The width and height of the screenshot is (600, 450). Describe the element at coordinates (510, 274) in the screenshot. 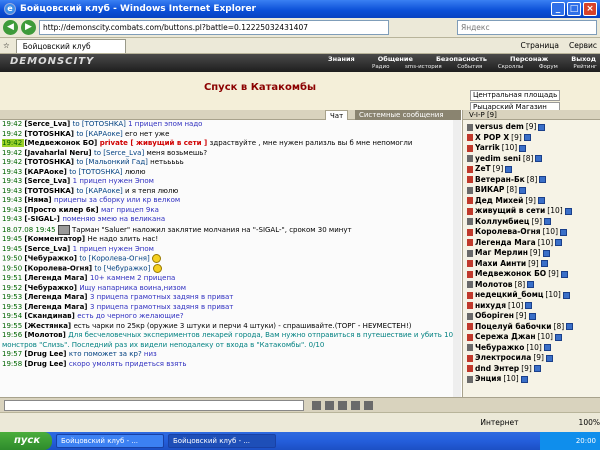

I see `player-name: Медвежонок БО` at that location.